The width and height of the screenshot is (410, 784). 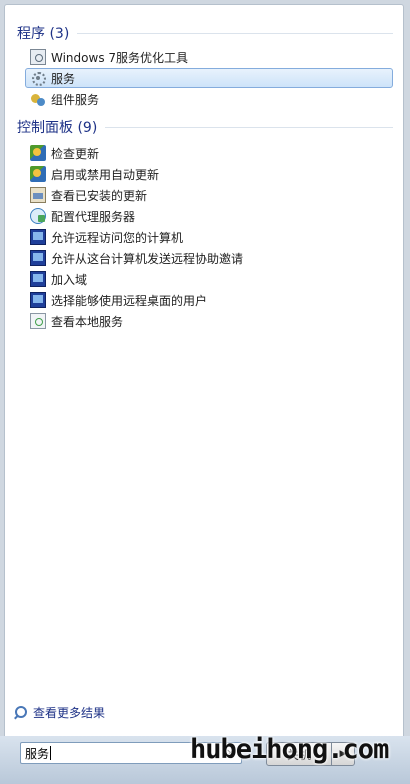 What do you see at coordinates (209, 216) in the screenshot?
I see `cp-item-proxy-server: 配置代理服务器` at bounding box center [209, 216].